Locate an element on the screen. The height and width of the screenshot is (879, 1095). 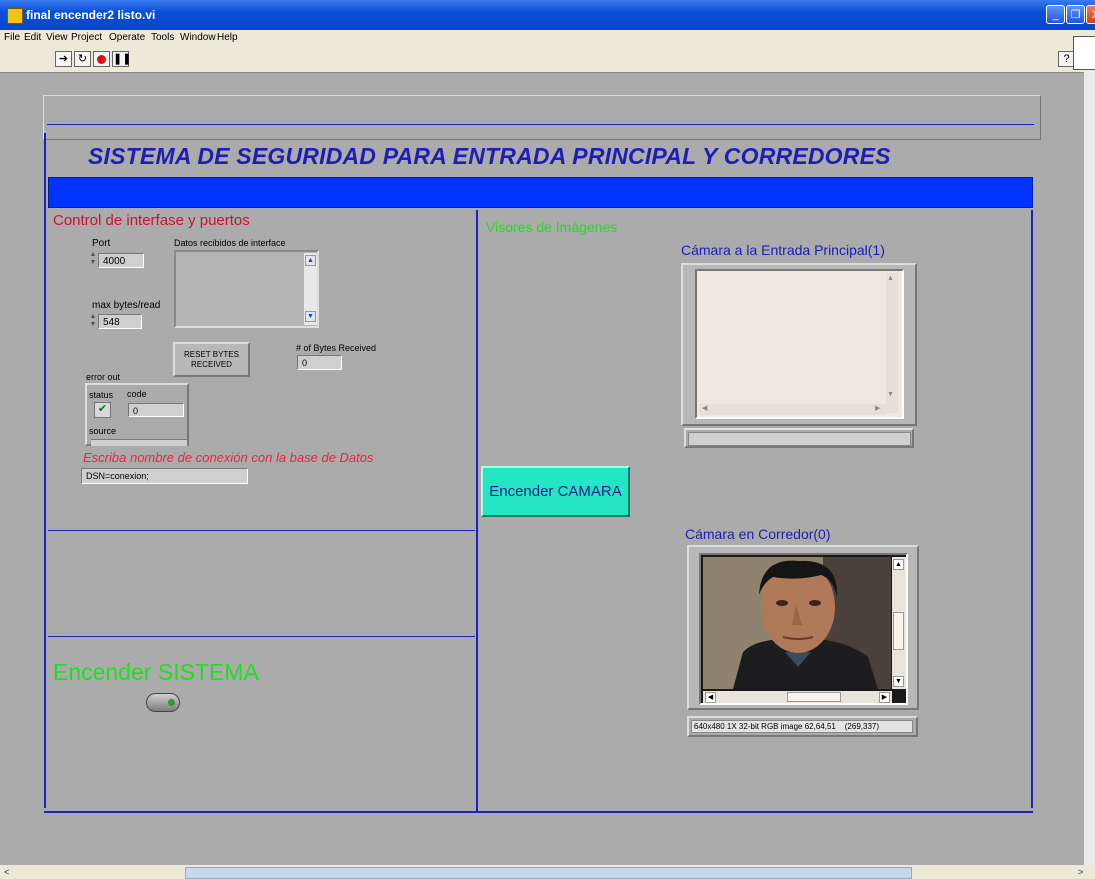
camera0-face-image is located at coordinates (797, 623).